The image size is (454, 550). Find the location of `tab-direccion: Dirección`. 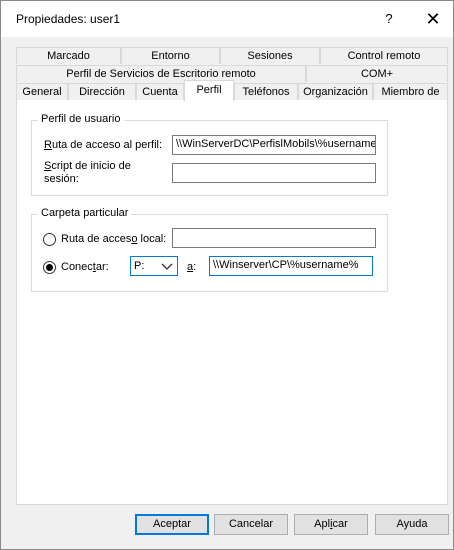

tab-direccion: Dirección is located at coordinates (102, 91).